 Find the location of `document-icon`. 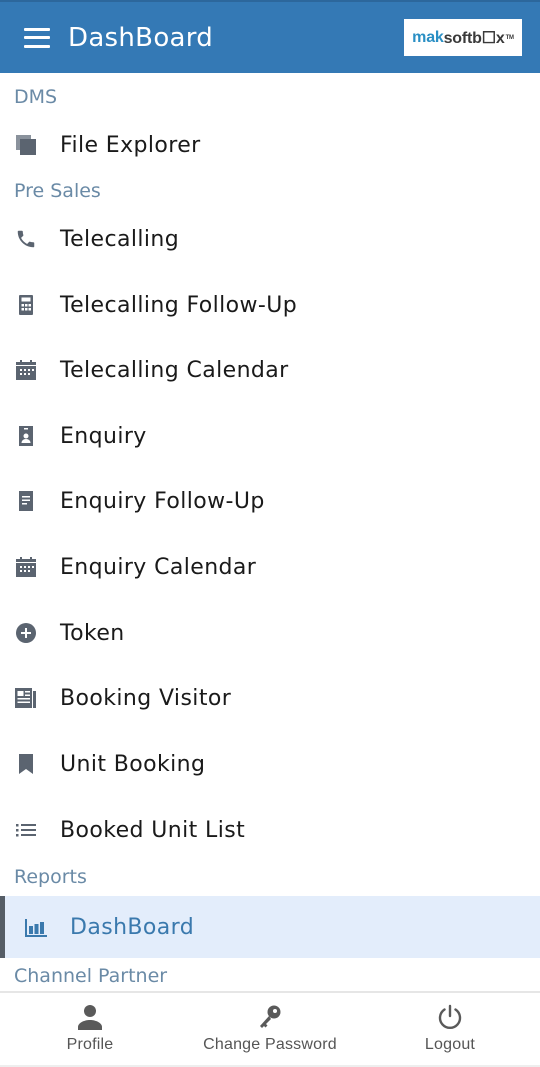

document-icon is located at coordinates (26, 501).